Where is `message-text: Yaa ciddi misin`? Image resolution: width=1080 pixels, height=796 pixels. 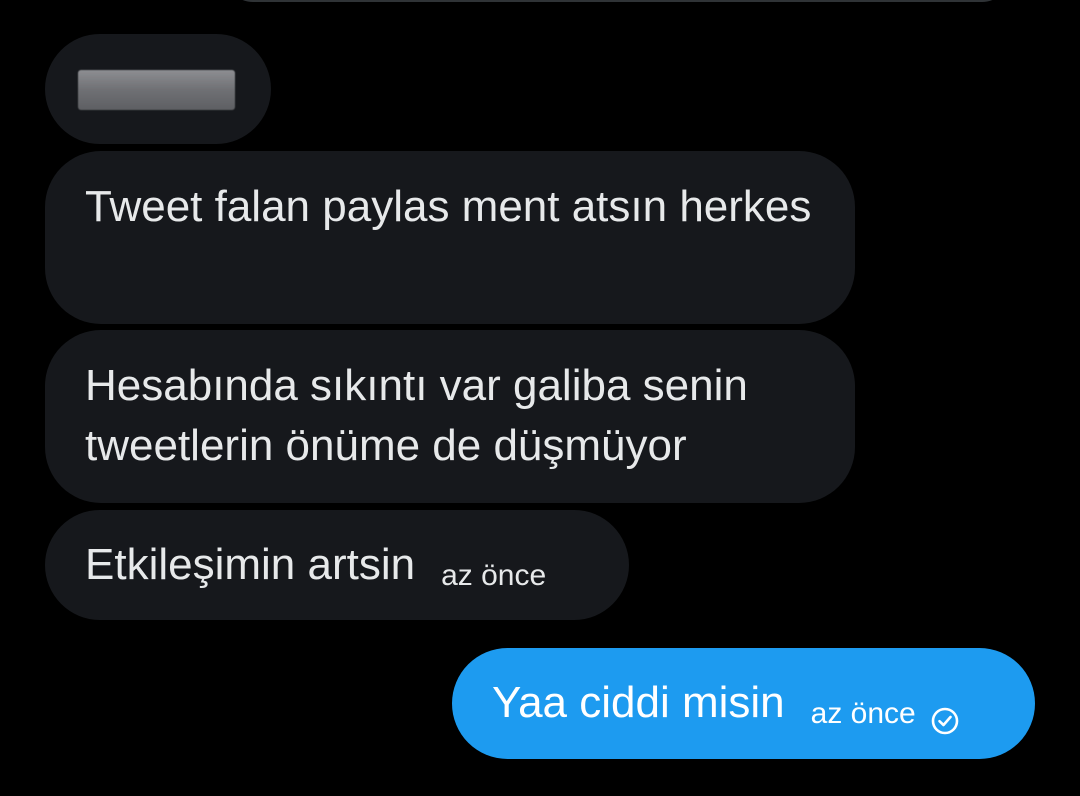 message-text: Yaa ciddi misin is located at coordinates (638, 702).